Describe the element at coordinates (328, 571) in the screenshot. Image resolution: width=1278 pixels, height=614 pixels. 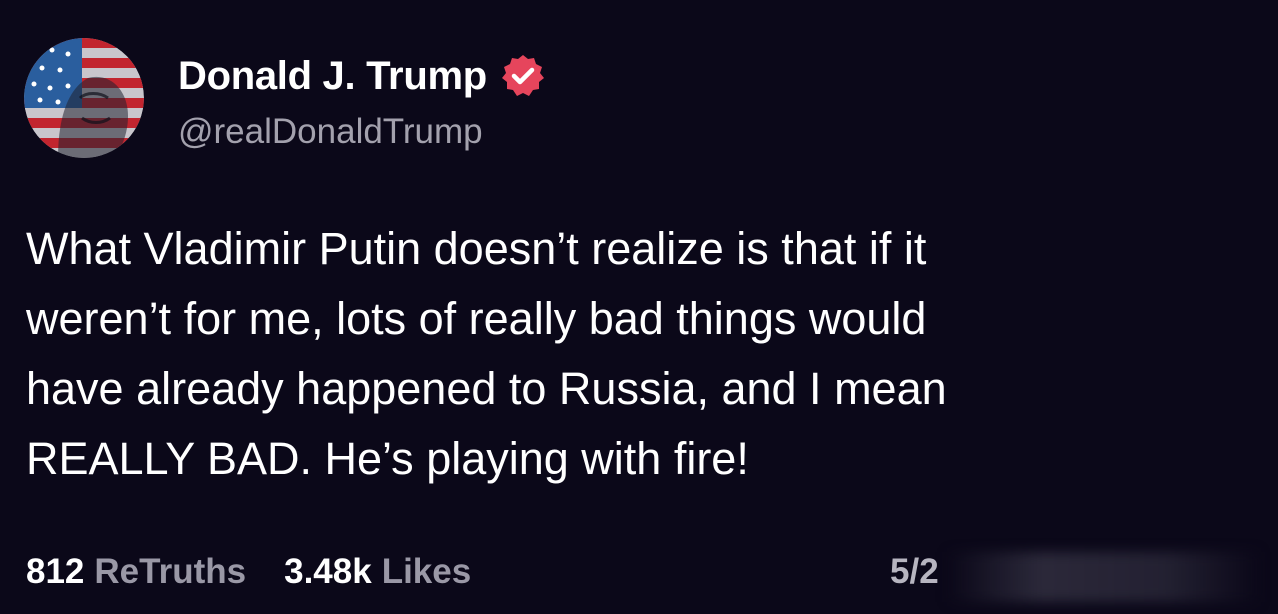
I see `likes-count: 3.48k` at that location.